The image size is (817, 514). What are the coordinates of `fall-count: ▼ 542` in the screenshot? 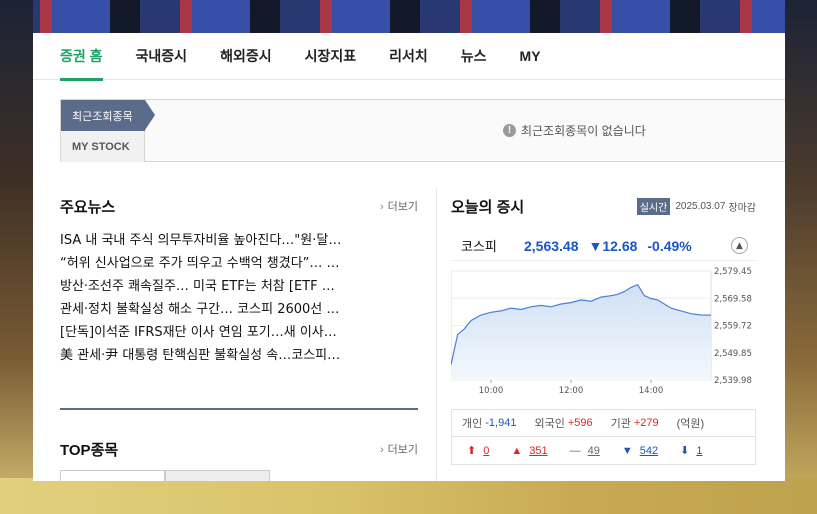 It's located at (640, 451).